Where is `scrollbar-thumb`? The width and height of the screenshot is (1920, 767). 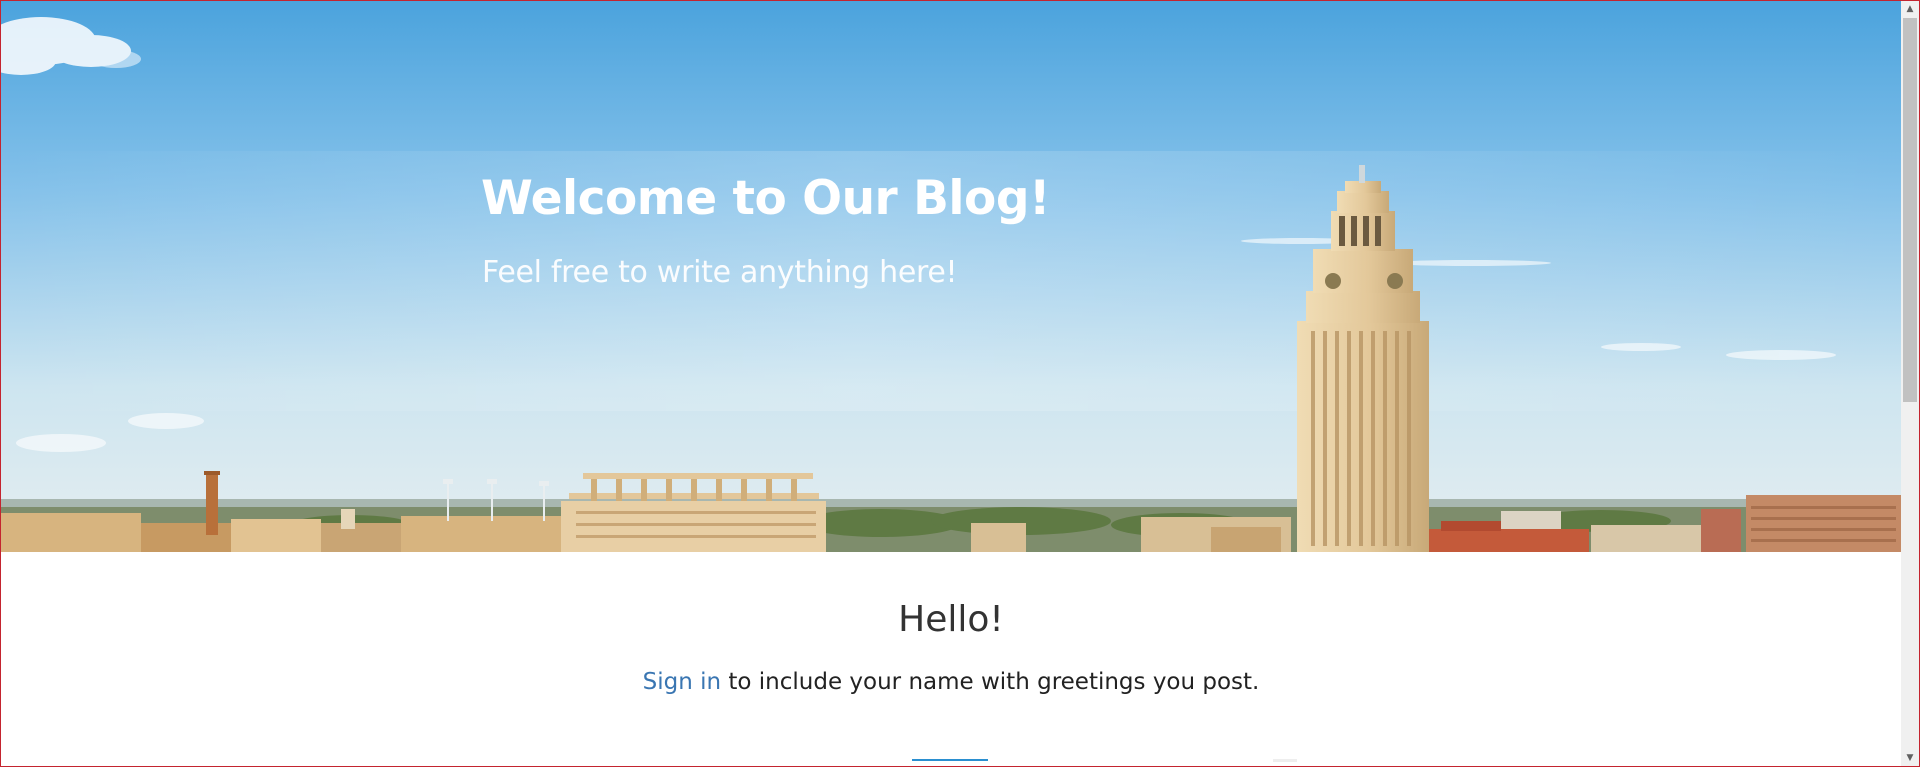
scrollbar-thumb is located at coordinates (1910, 210).